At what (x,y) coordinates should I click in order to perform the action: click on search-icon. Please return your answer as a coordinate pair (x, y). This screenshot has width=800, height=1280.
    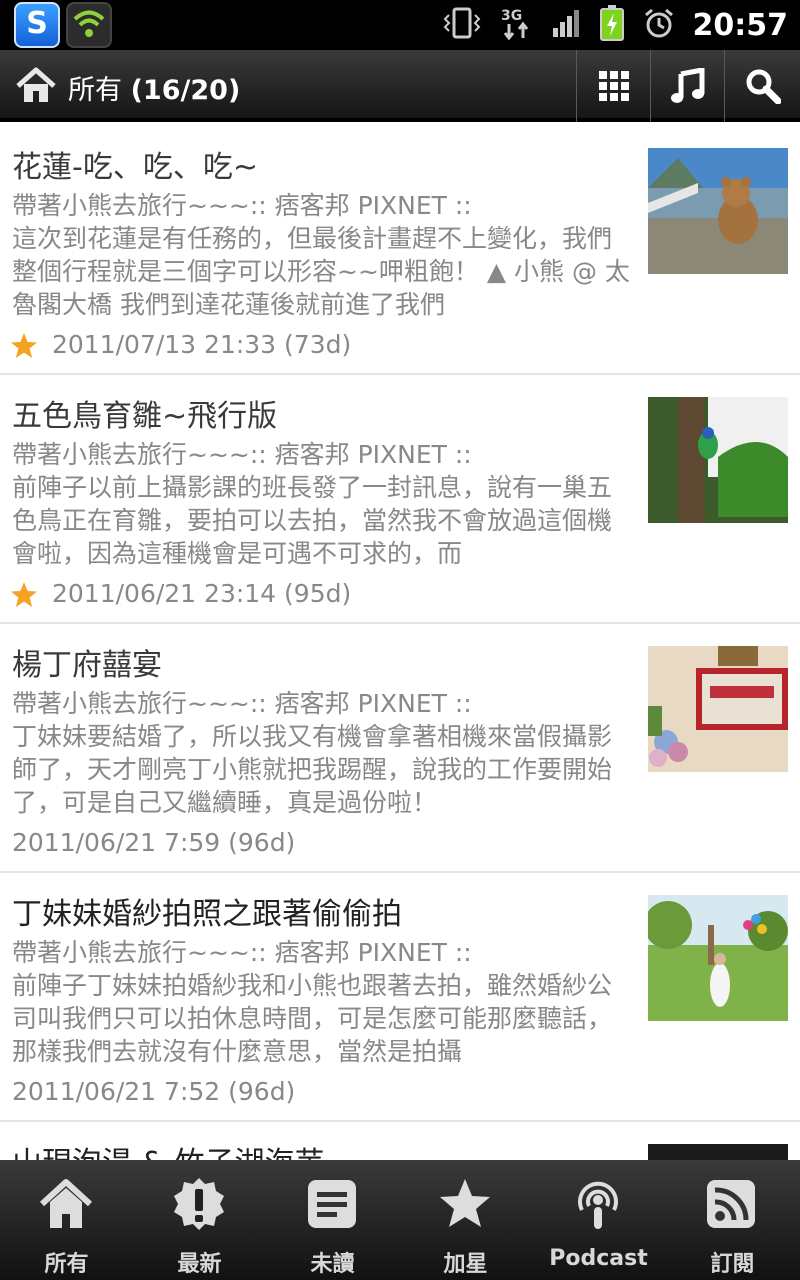
    Looking at the image, I should click on (763, 86).